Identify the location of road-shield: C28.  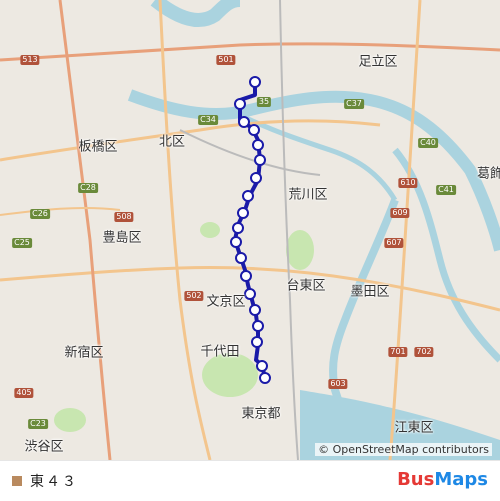
(88, 188).